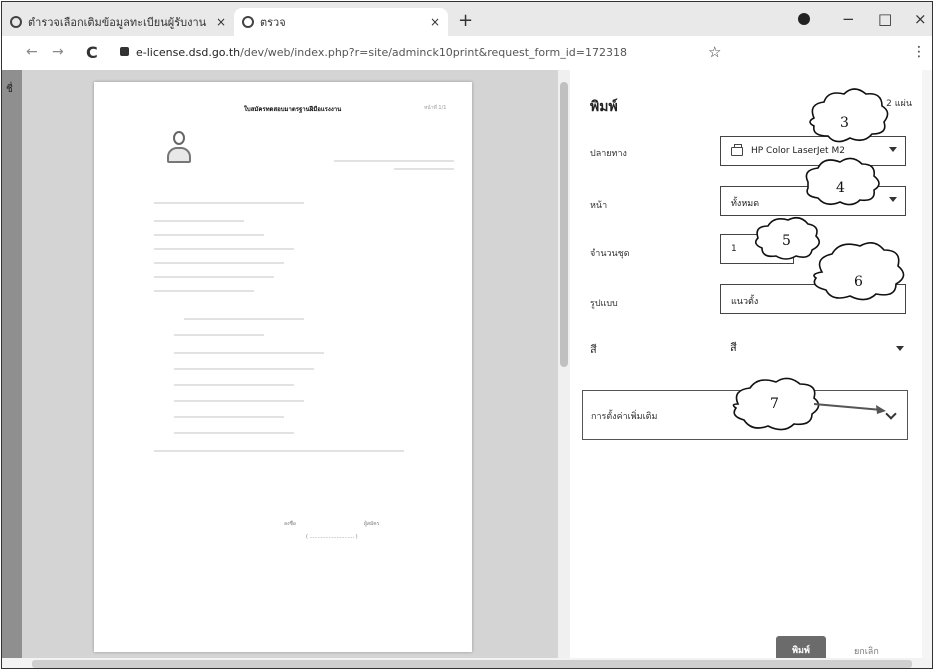 The image size is (936, 672). I want to click on callout-label-3: 3, so click(844, 123).